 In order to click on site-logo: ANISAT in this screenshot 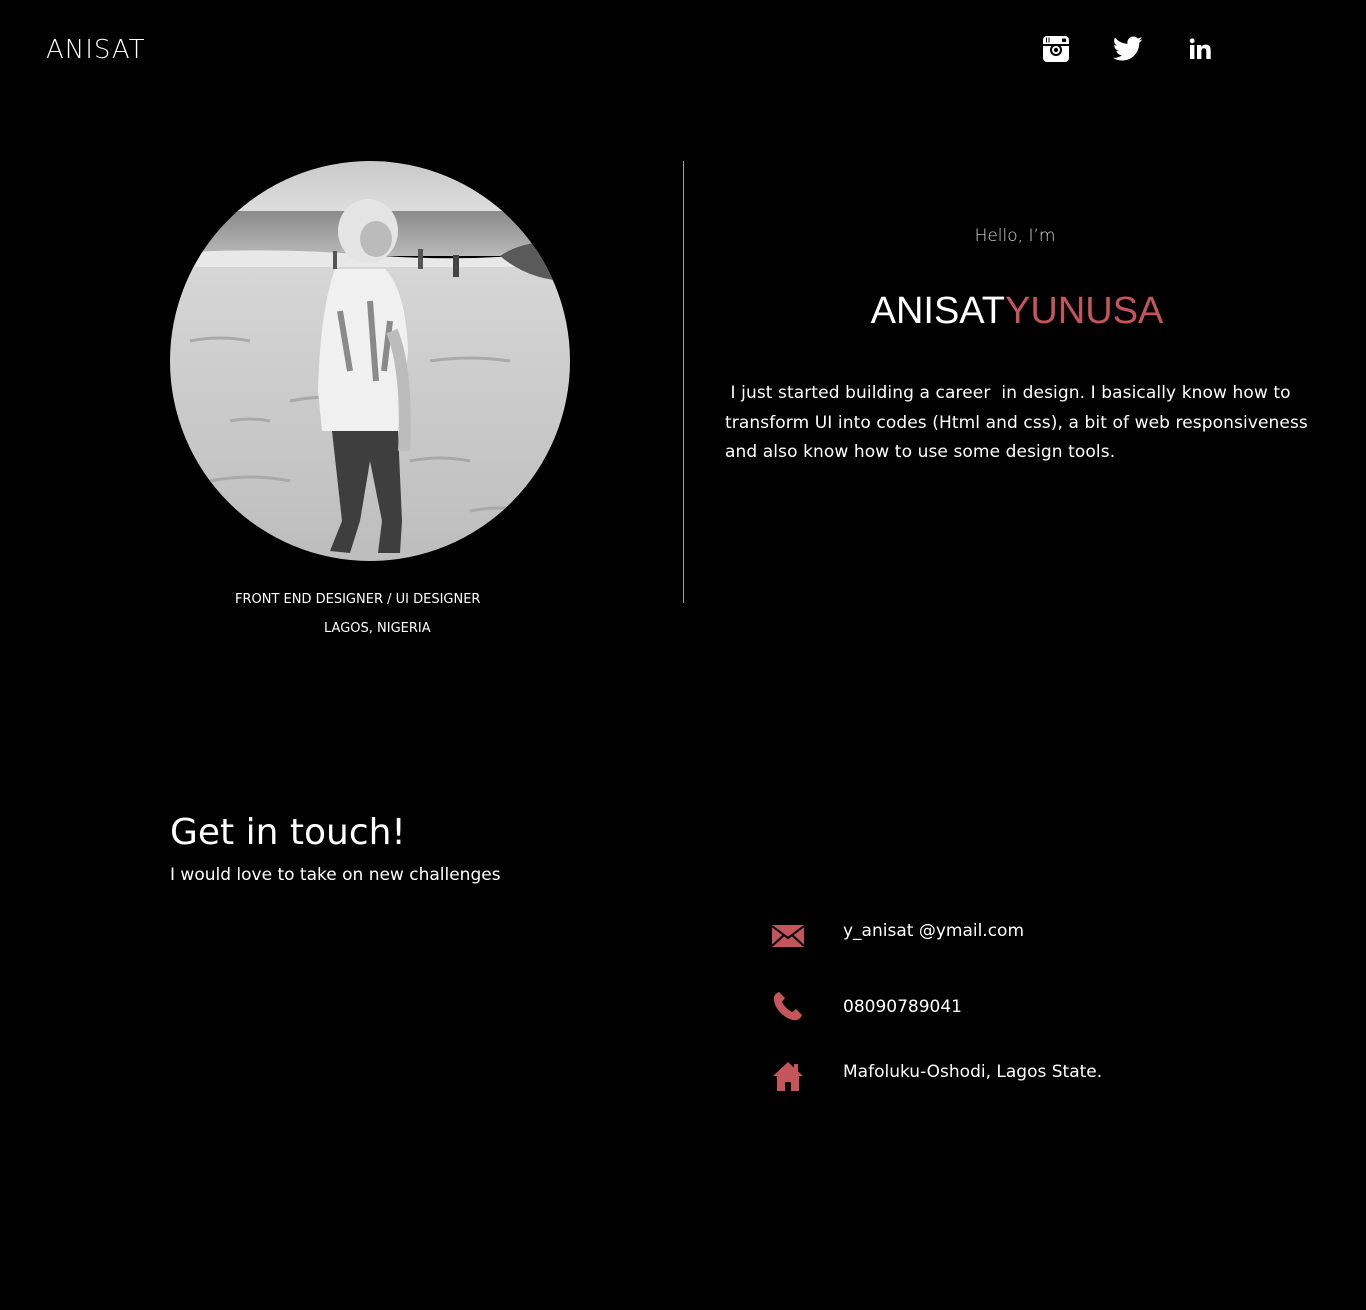, I will do `click(96, 50)`.